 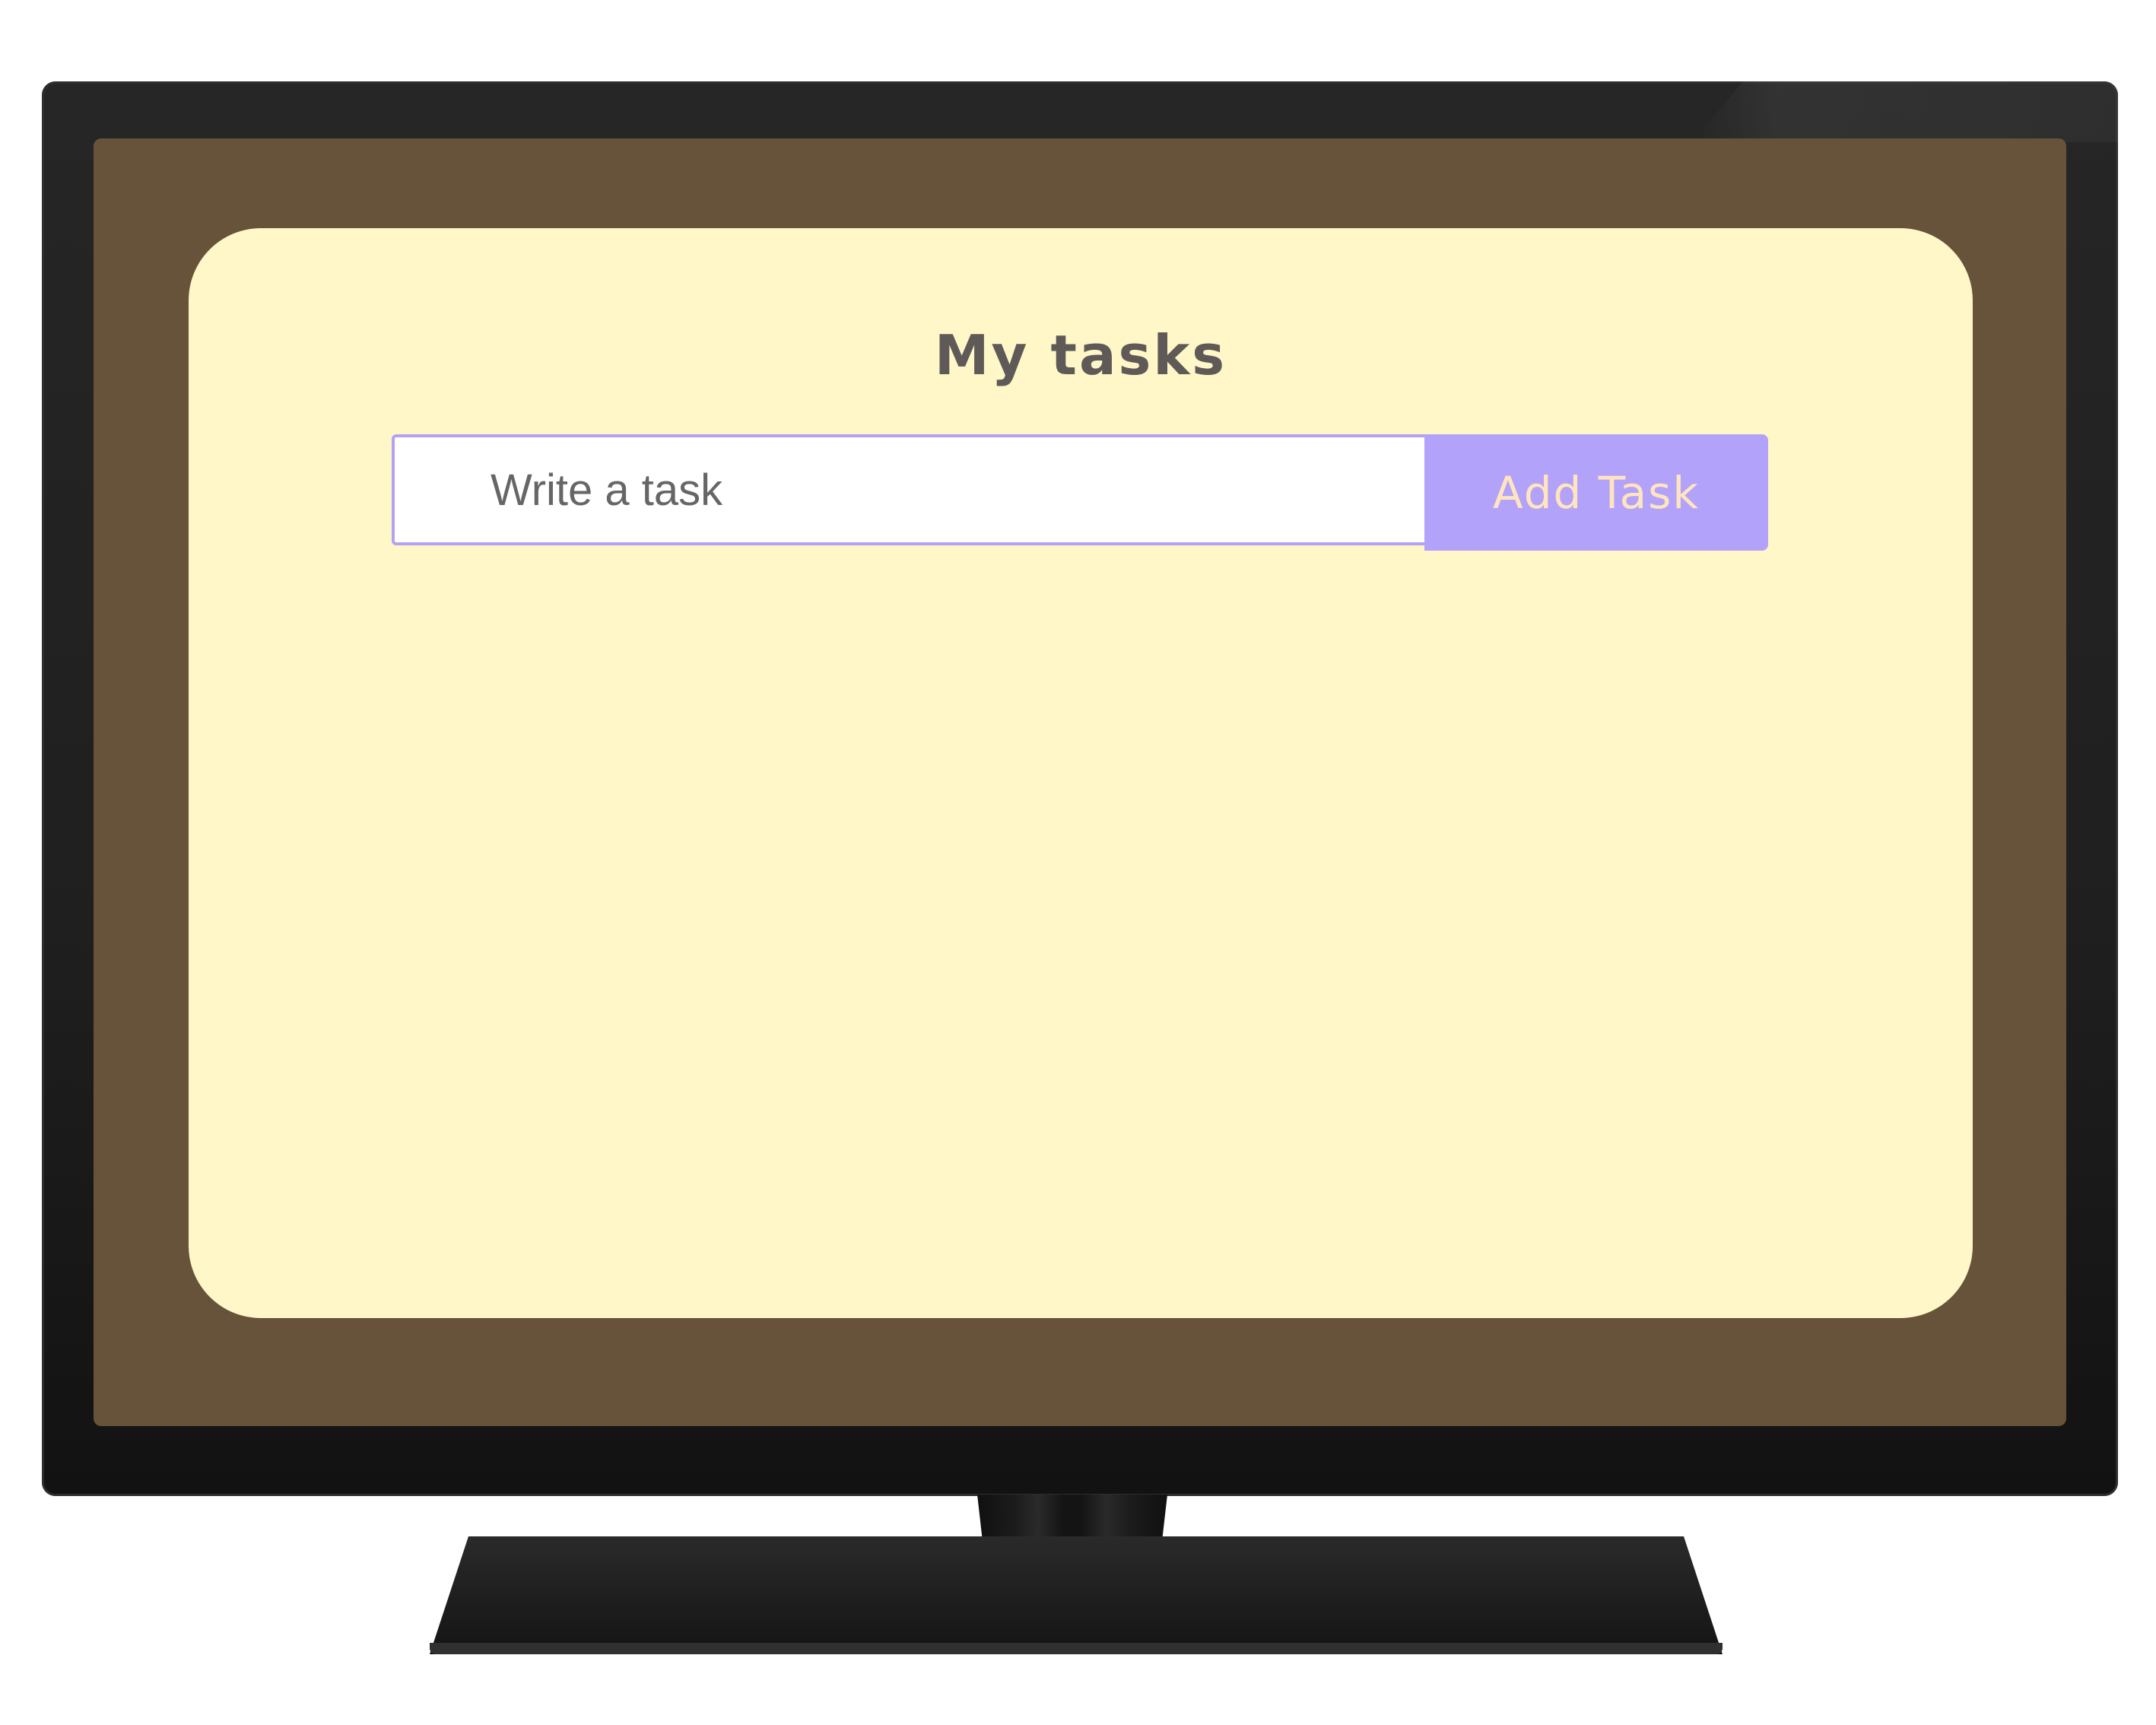 I want to click on page-title: My tasks, so click(x=1080, y=355).